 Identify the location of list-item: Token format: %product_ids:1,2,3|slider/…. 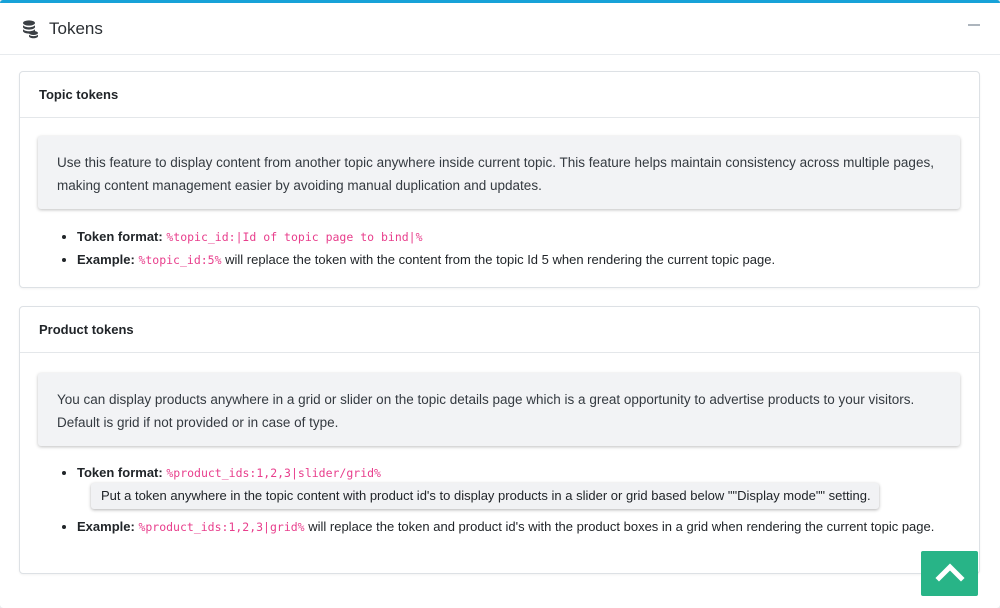
(518, 473).